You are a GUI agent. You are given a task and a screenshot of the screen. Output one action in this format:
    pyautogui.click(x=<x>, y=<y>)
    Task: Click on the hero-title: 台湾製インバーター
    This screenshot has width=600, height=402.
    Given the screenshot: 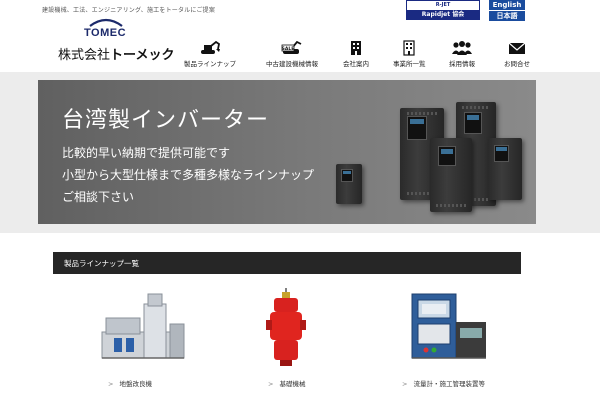 What is the action you would take?
    pyautogui.click(x=166, y=120)
    